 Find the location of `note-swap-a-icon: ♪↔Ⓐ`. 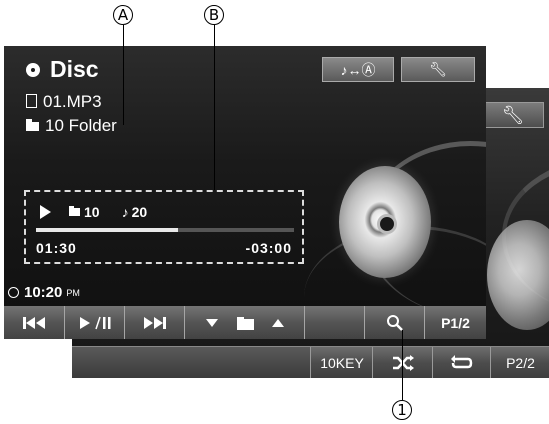

note-swap-a-icon: ♪↔Ⓐ is located at coordinates (358, 69).